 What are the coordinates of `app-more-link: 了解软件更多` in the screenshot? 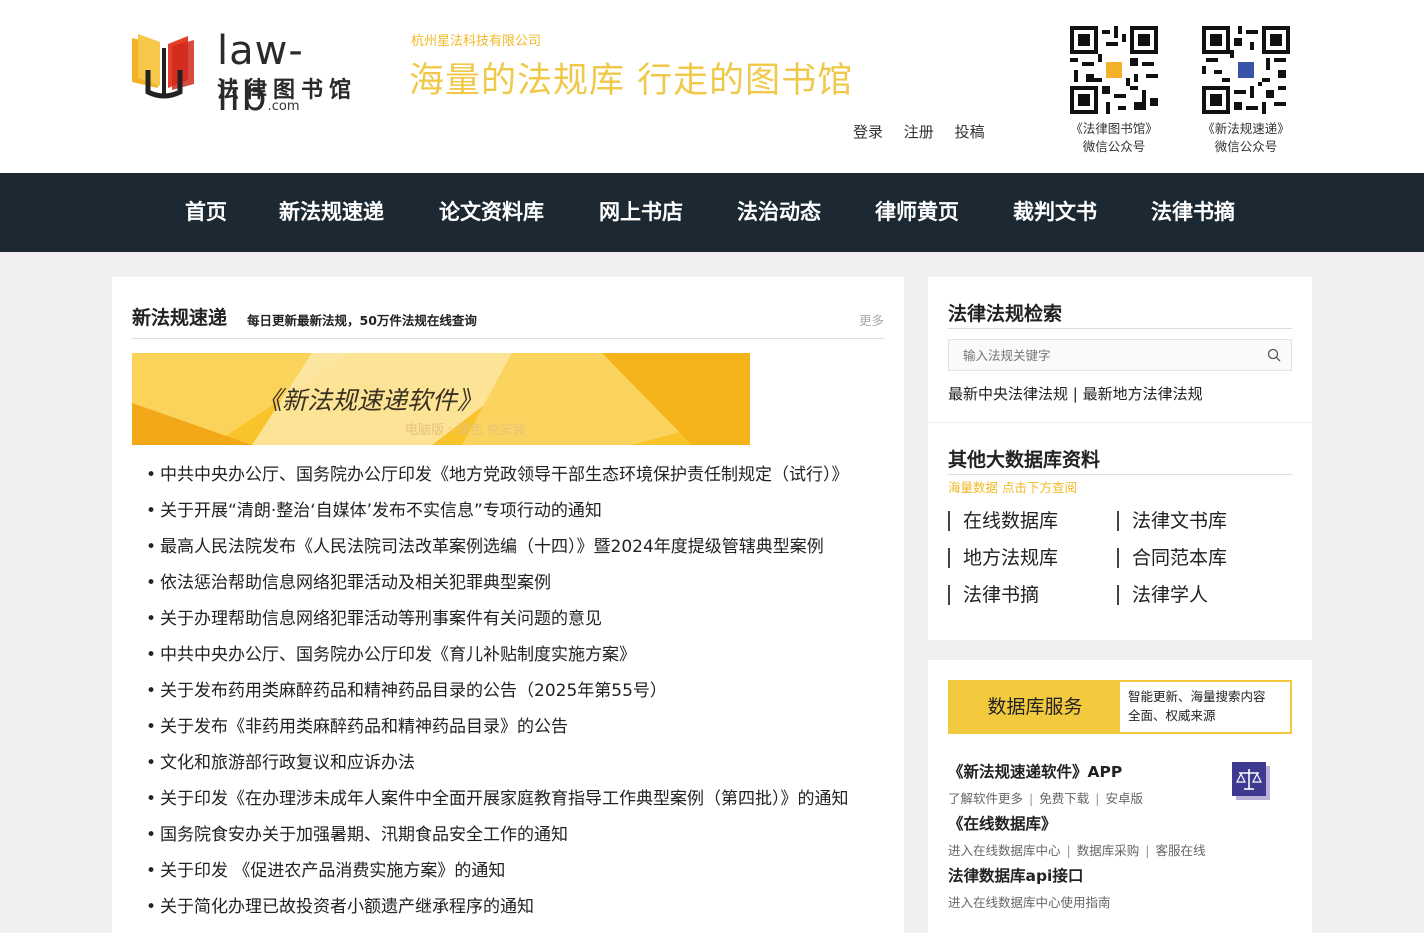 It's located at (985, 798).